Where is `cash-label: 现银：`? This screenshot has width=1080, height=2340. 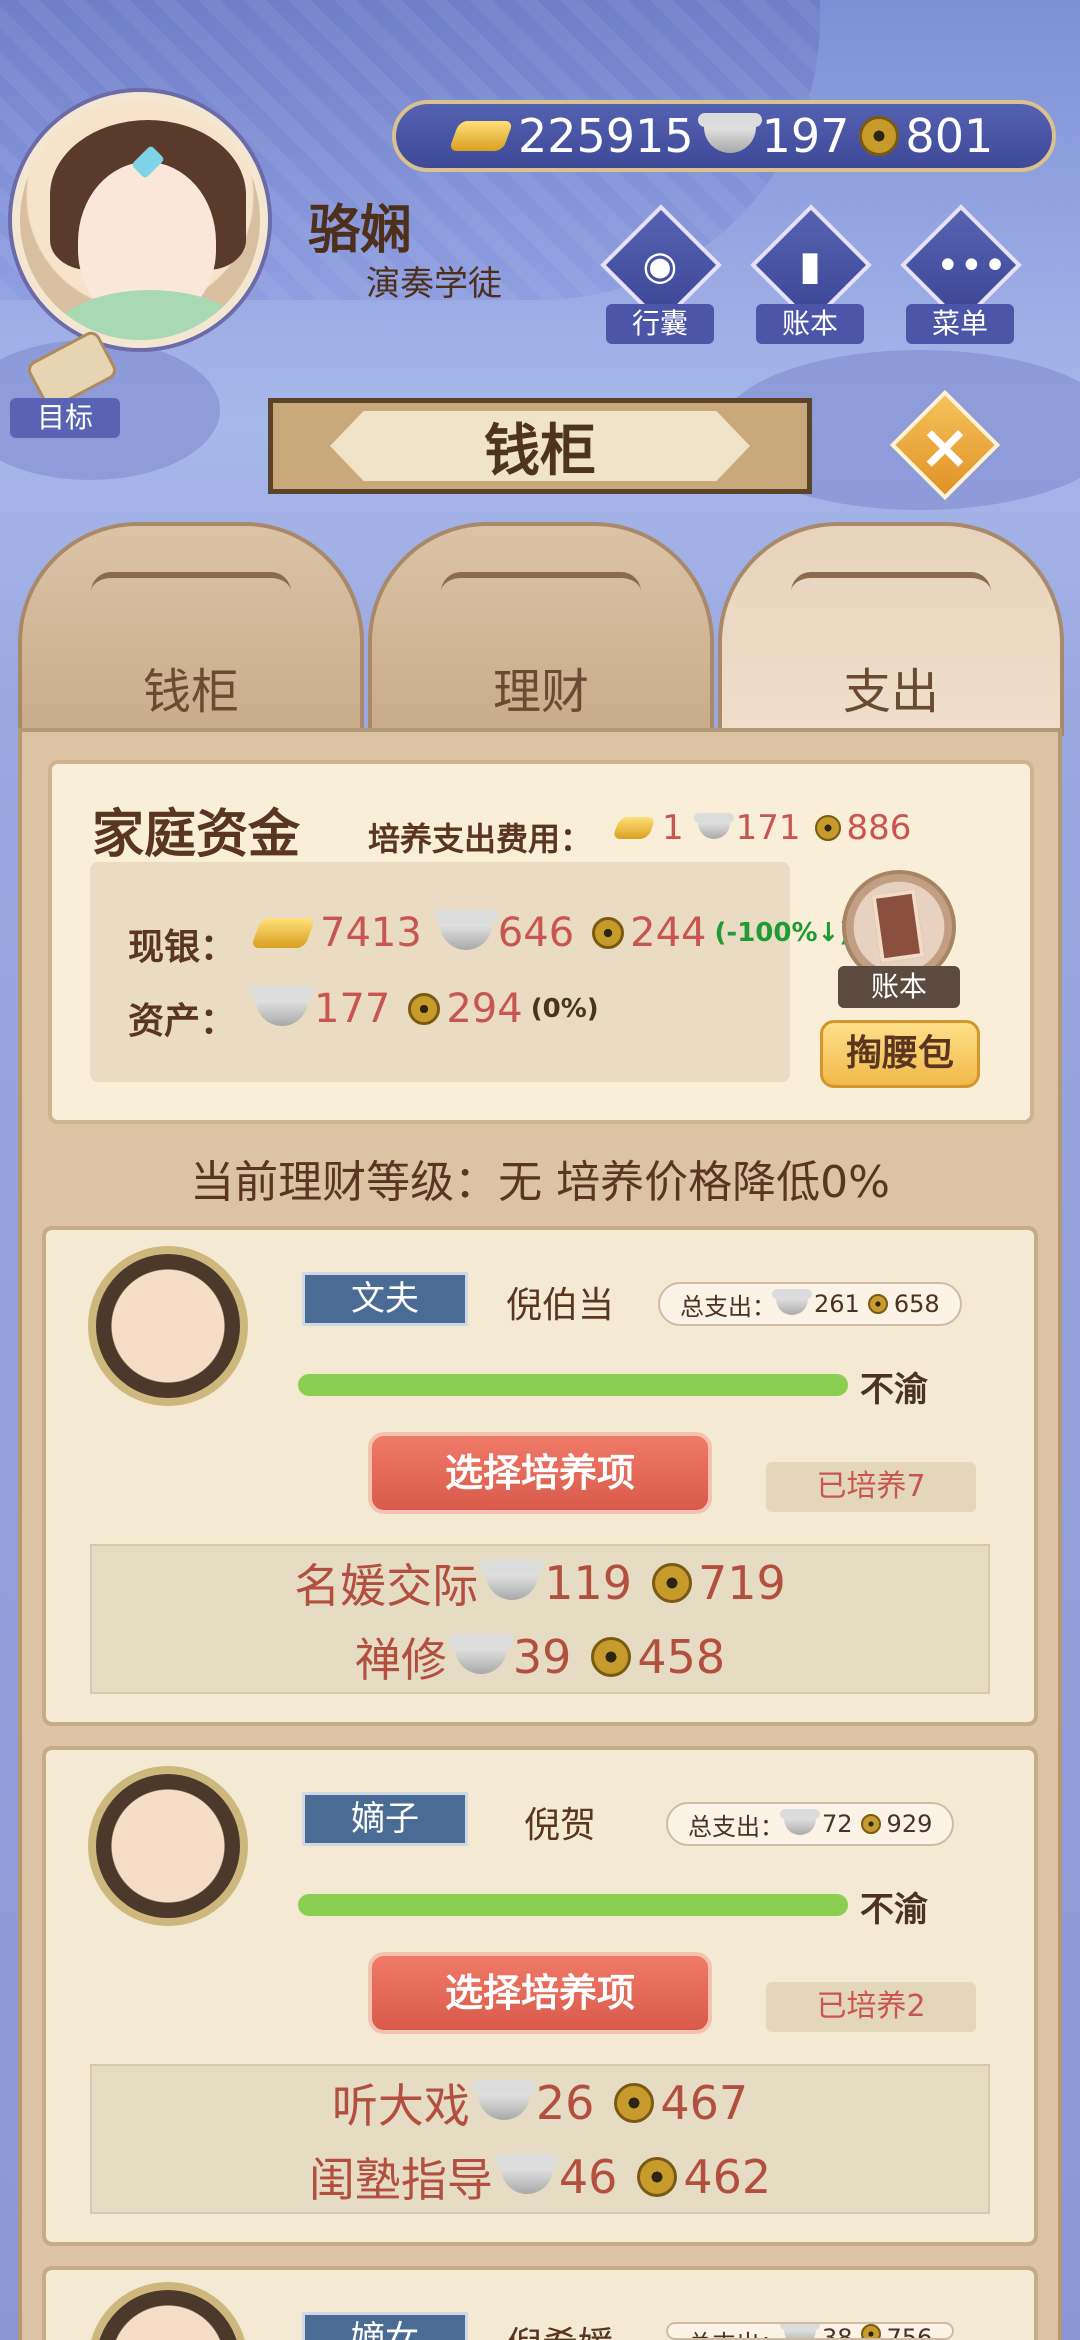 cash-label: 现银： is located at coordinates (182, 947).